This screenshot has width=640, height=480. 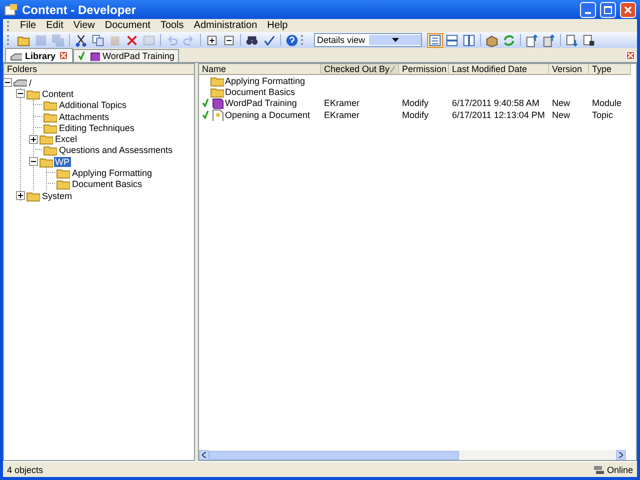 I want to click on menu-item: View, so click(x=84, y=25).